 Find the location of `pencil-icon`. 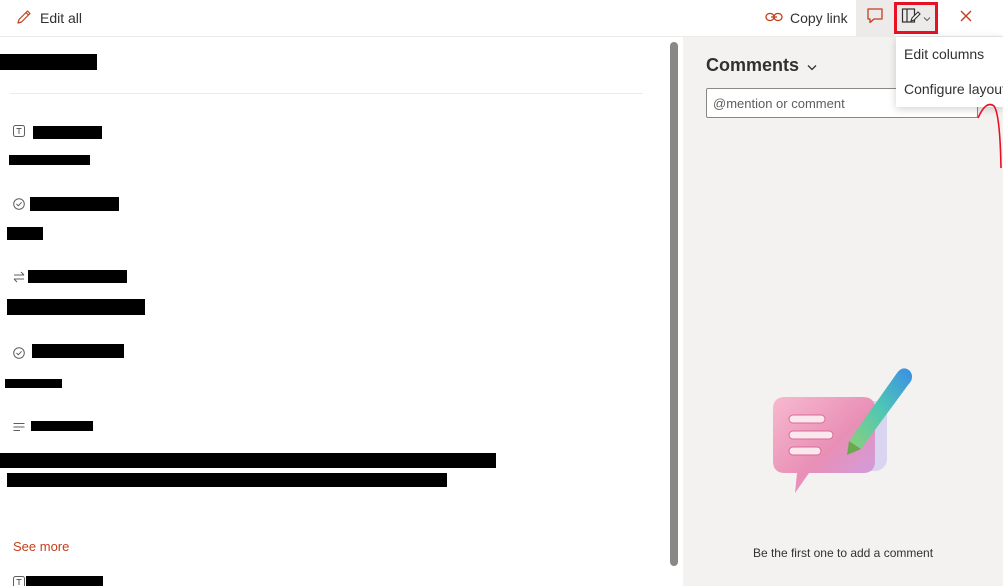

pencil-icon is located at coordinates (24, 18).